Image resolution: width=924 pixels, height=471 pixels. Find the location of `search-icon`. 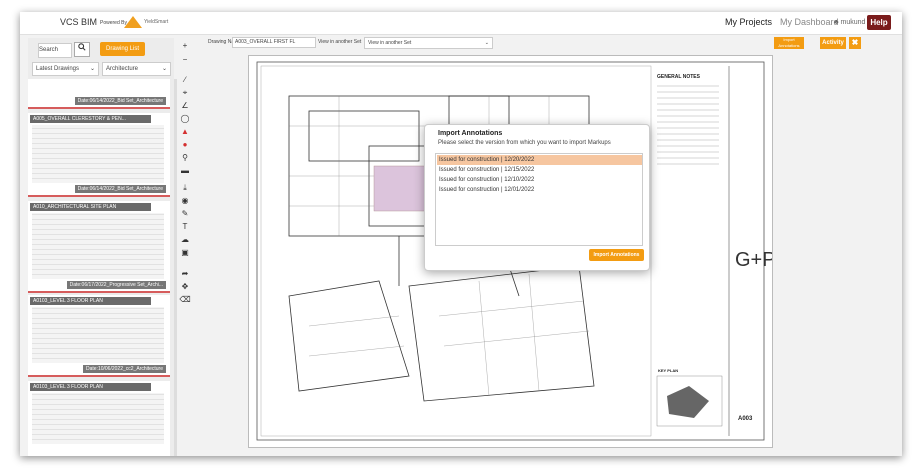

search-icon is located at coordinates (82, 47).